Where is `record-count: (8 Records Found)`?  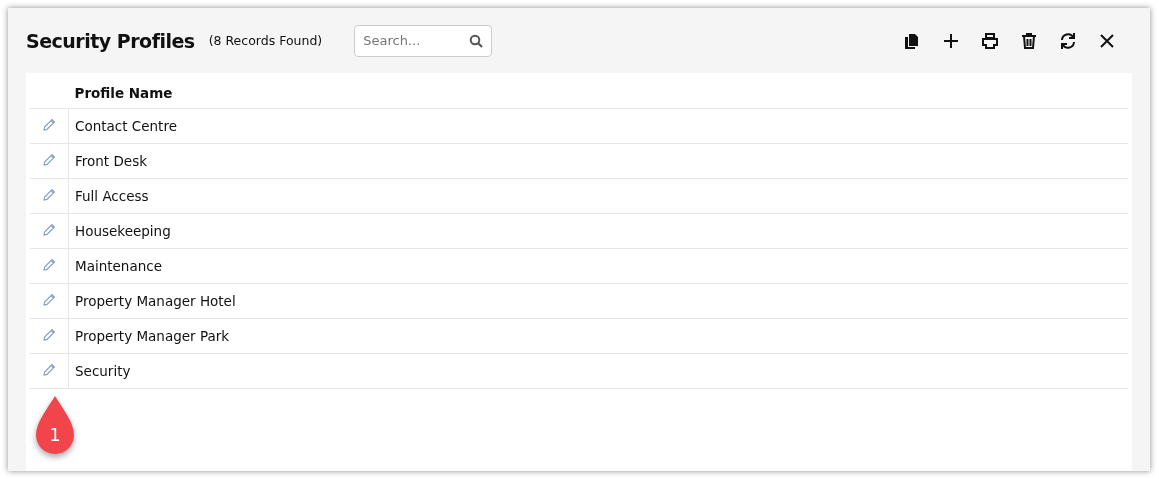 record-count: (8 Records Found) is located at coordinates (265, 40).